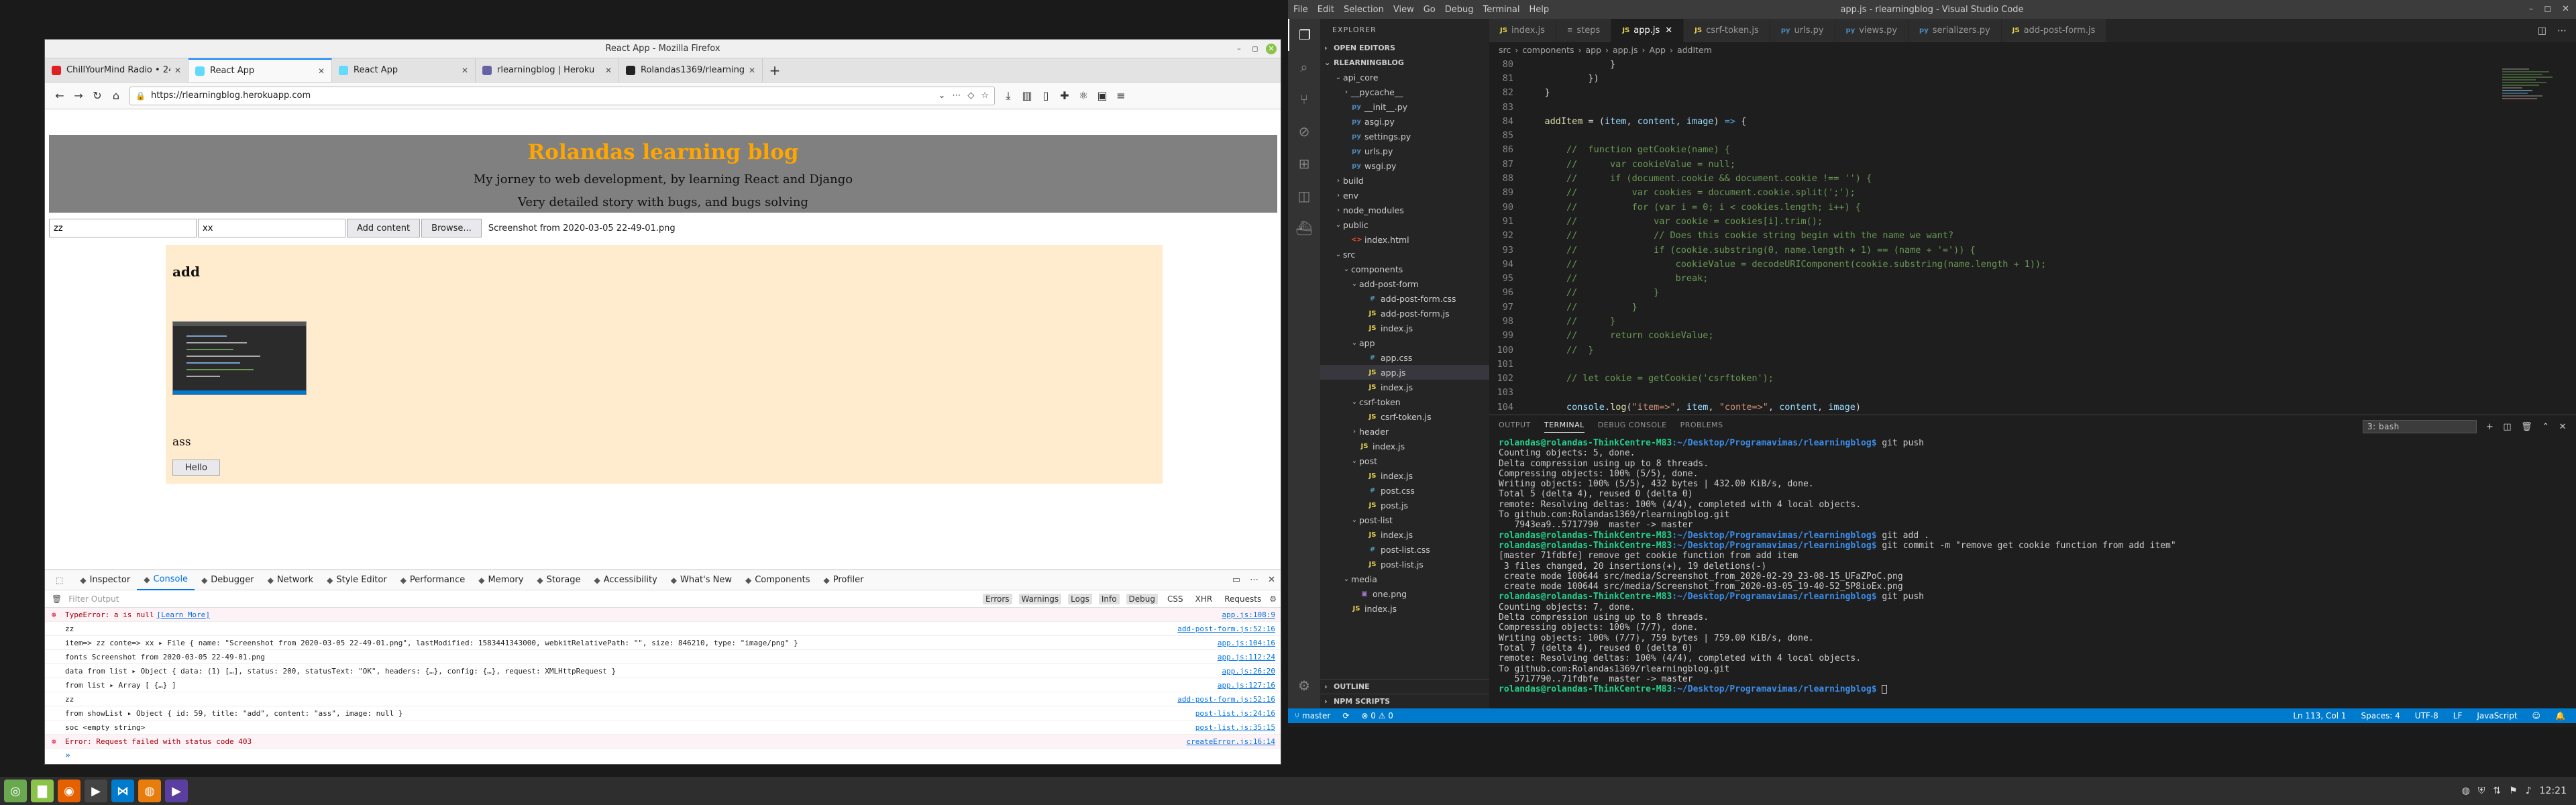  I want to click on tree-file: # post.css, so click(1404, 490).